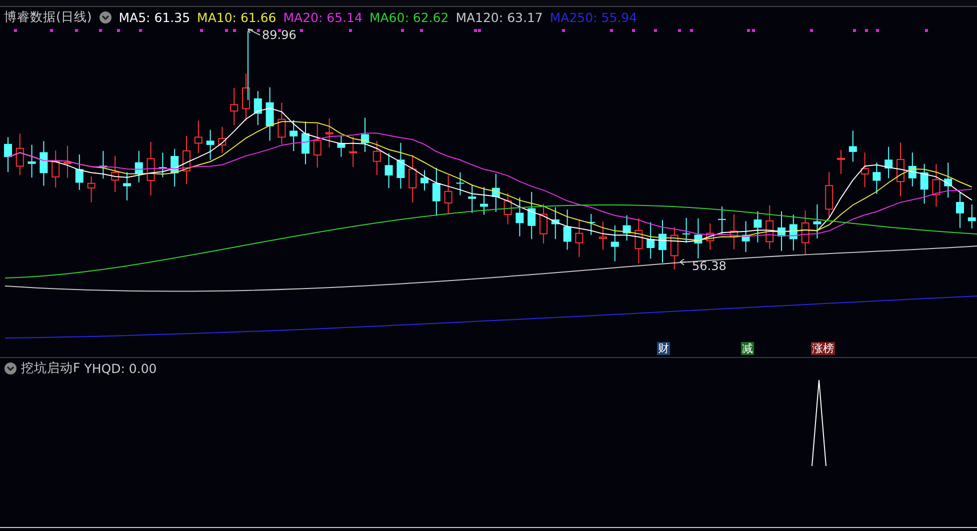  What do you see at coordinates (236, 17) in the screenshot?
I see `ma-value: MA10: 61.66` at bounding box center [236, 17].